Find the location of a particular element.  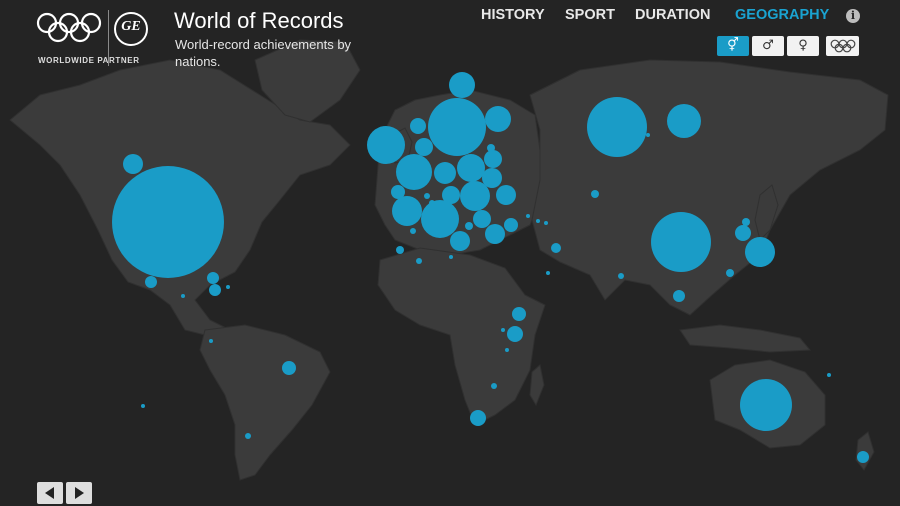

olympic-rings-icon is located at coordinates (842, 46).